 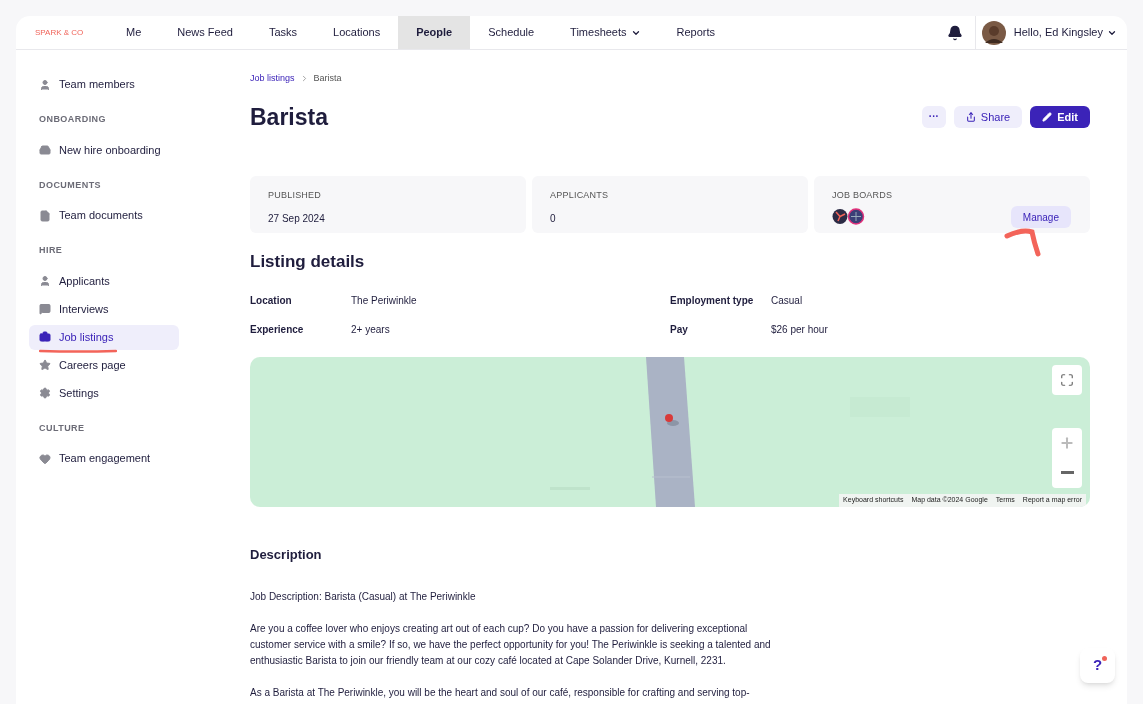 What do you see at coordinates (104, 337) in the screenshot?
I see `sidebar-item: Job listings` at bounding box center [104, 337].